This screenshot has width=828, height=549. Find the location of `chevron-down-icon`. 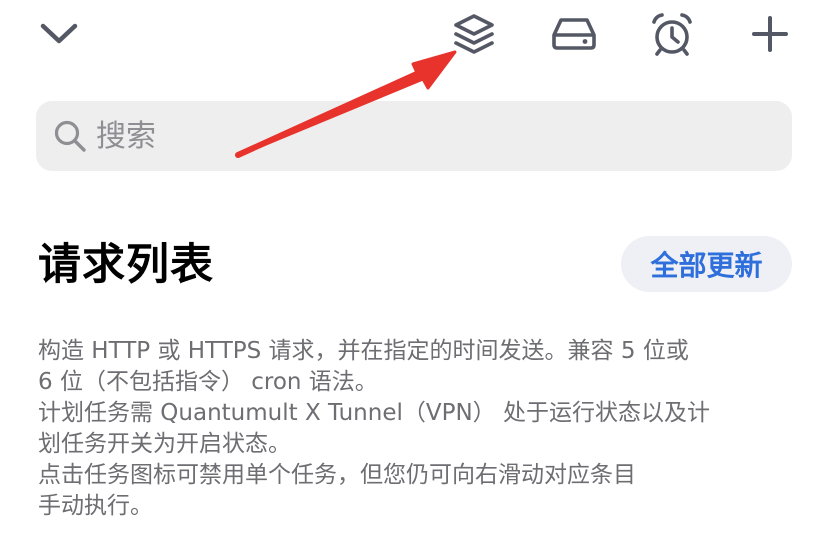

chevron-down-icon is located at coordinates (59, 33).